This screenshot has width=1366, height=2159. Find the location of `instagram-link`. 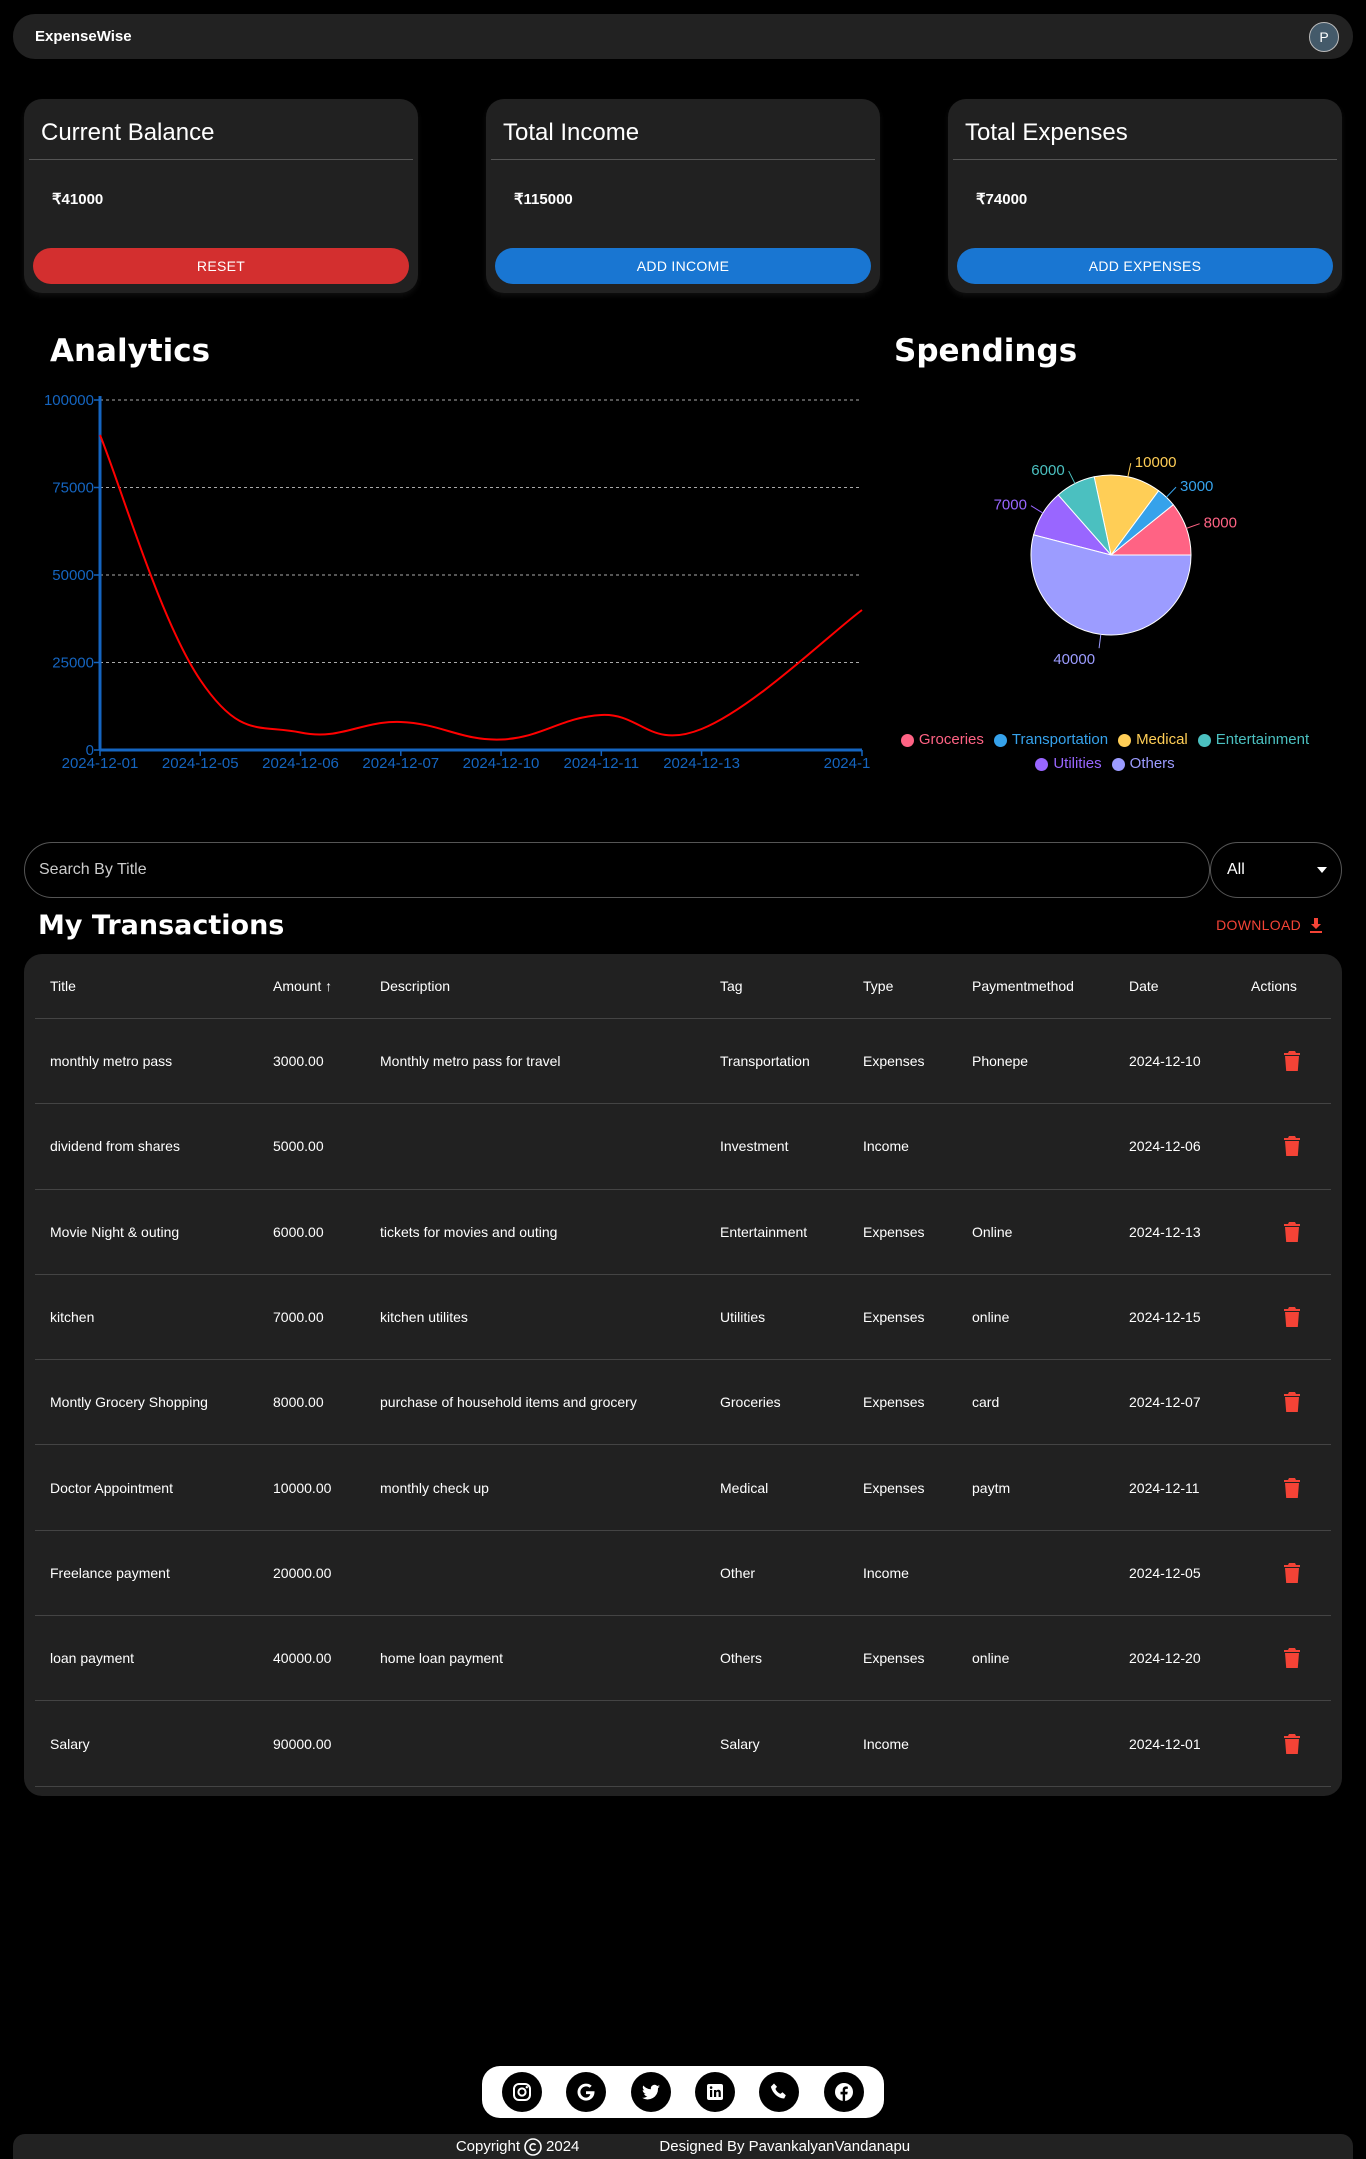

instagram-link is located at coordinates (522, 2092).